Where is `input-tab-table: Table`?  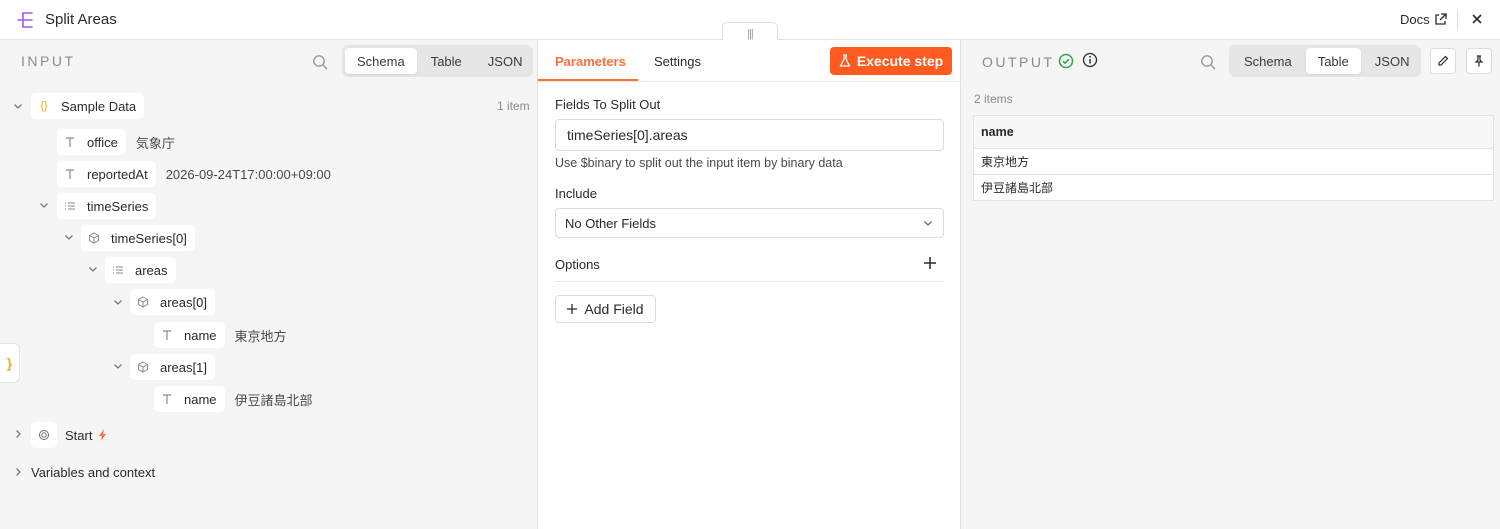 input-tab-table: Table is located at coordinates (446, 61).